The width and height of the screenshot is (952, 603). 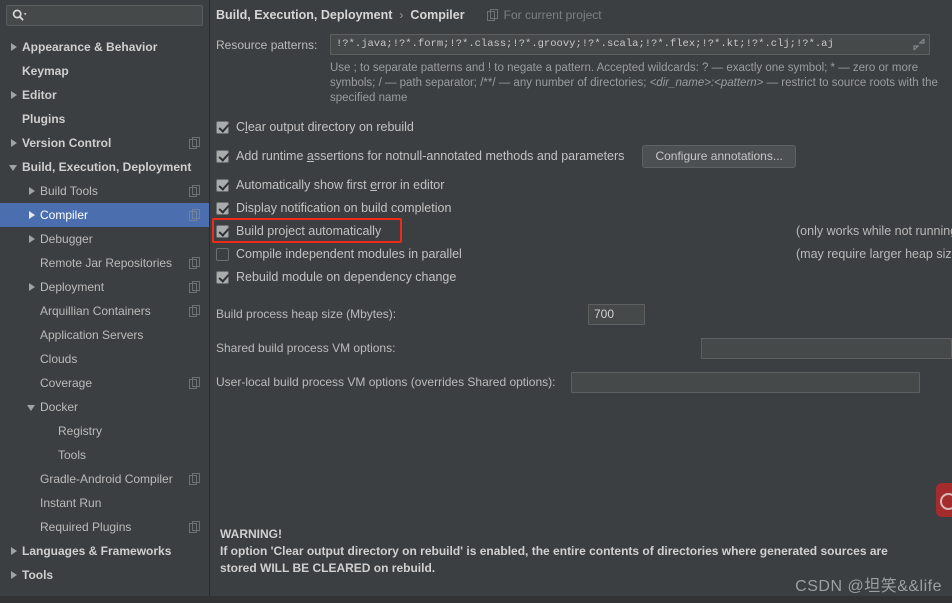 What do you see at coordinates (944, 500) in the screenshot?
I see `notification-tab-icon` at bounding box center [944, 500].